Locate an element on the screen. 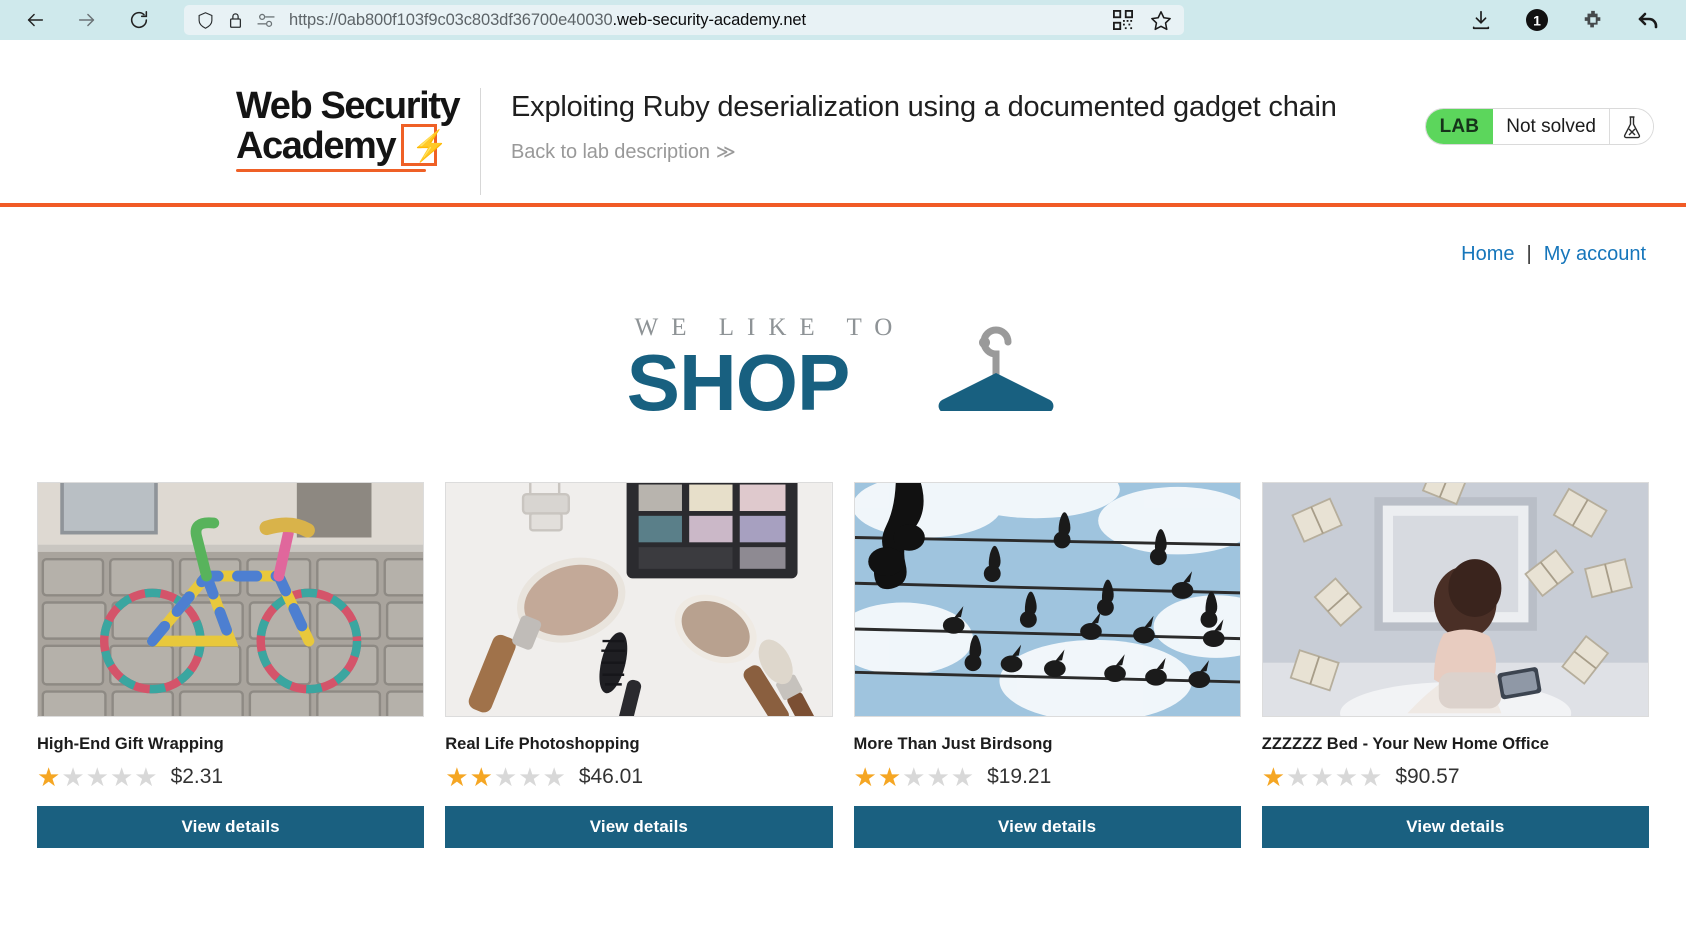 This screenshot has width=1686, height=952. product-title: Real Life Photoshopping is located at coordinates (542, 744).